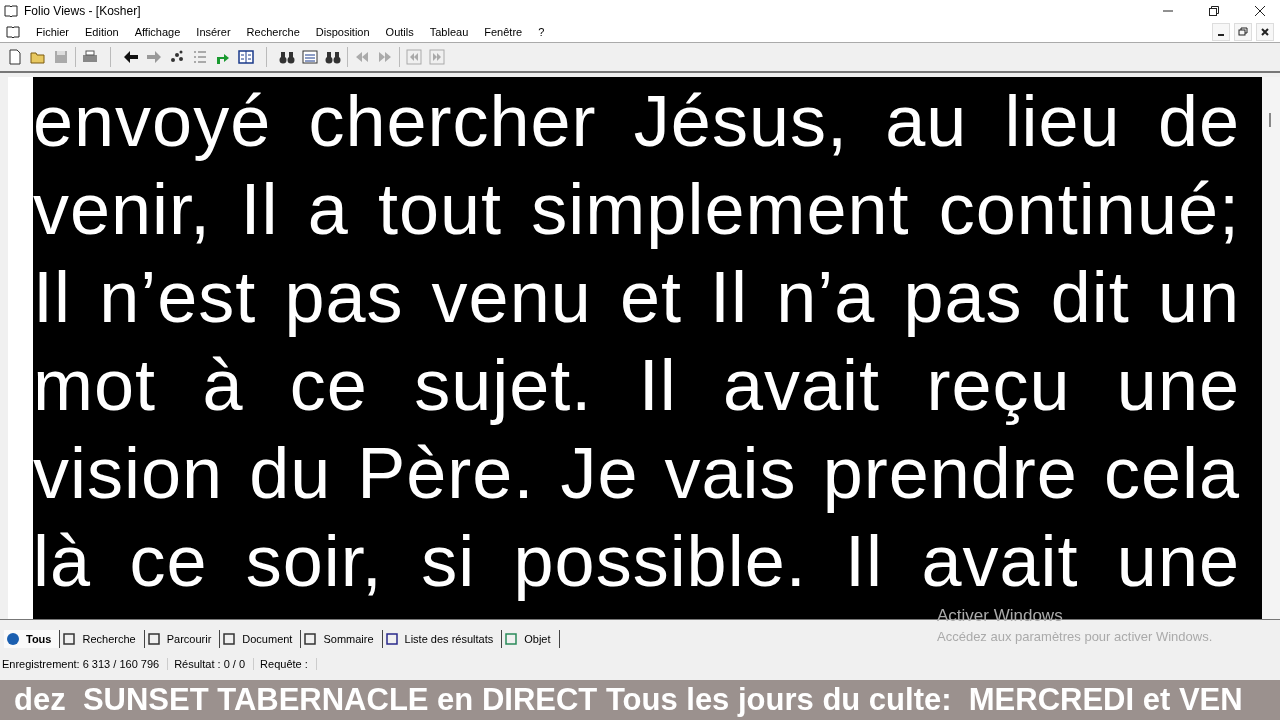 The width and height of the screenshot is (1280, 720). I want to click on tab: Liste des résultats, so click(442, 639).